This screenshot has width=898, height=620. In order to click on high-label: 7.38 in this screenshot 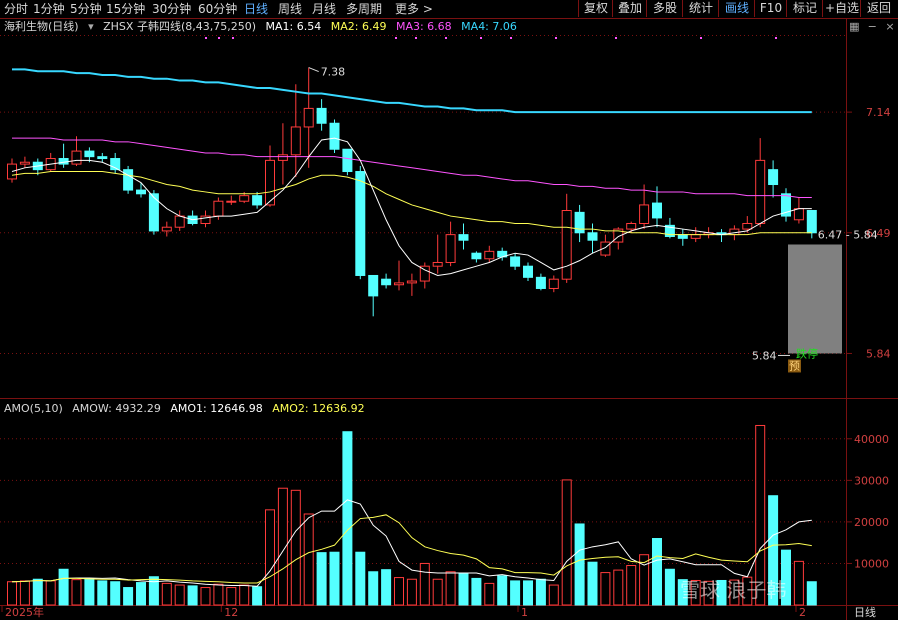, I will do `click(333, 72)`.